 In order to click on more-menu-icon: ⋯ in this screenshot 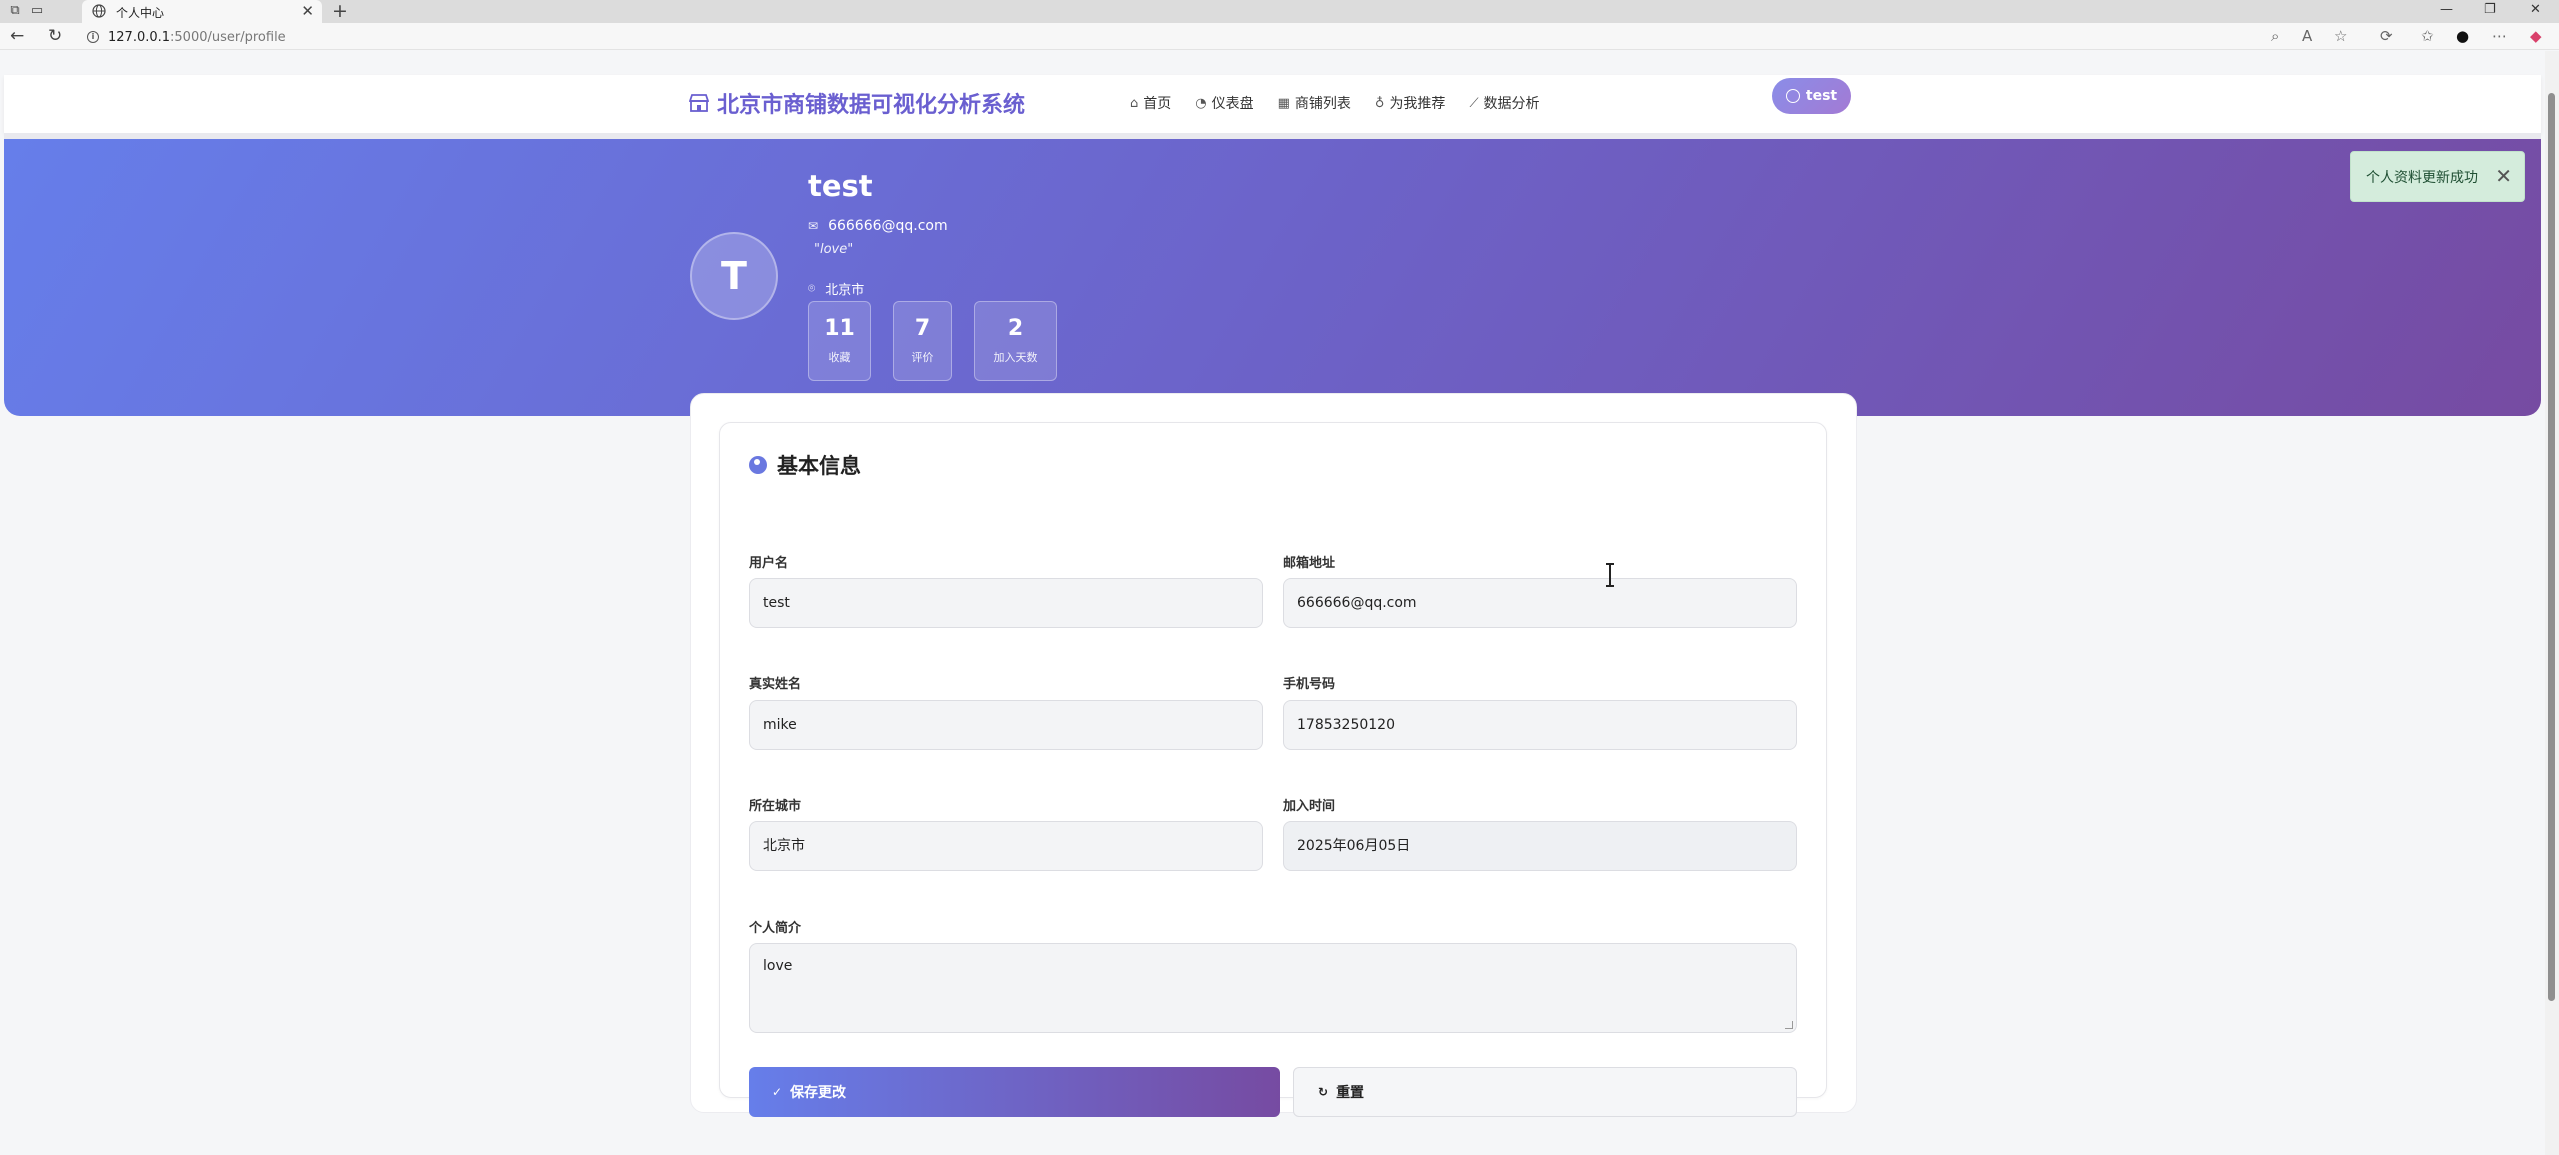, I will do `click(2499, 36)`.